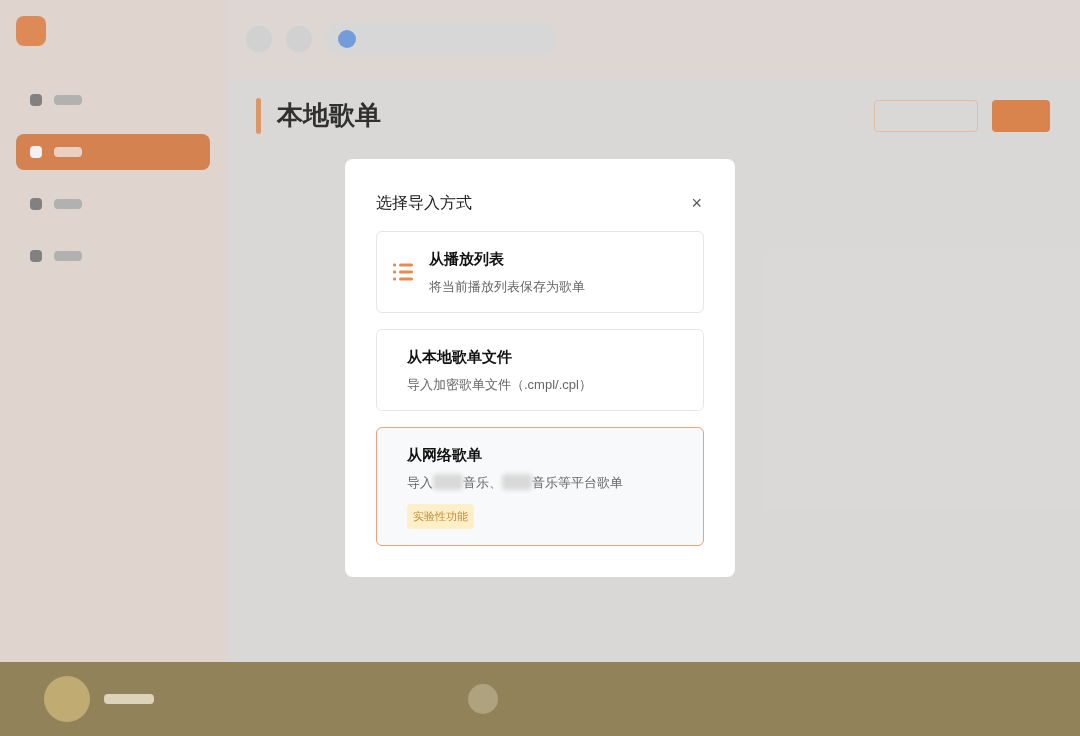 This screenshot has height=736, width=1080. Describe the element at coordinates (403, 272) in the screenshot. I see `list-icon` at that location.